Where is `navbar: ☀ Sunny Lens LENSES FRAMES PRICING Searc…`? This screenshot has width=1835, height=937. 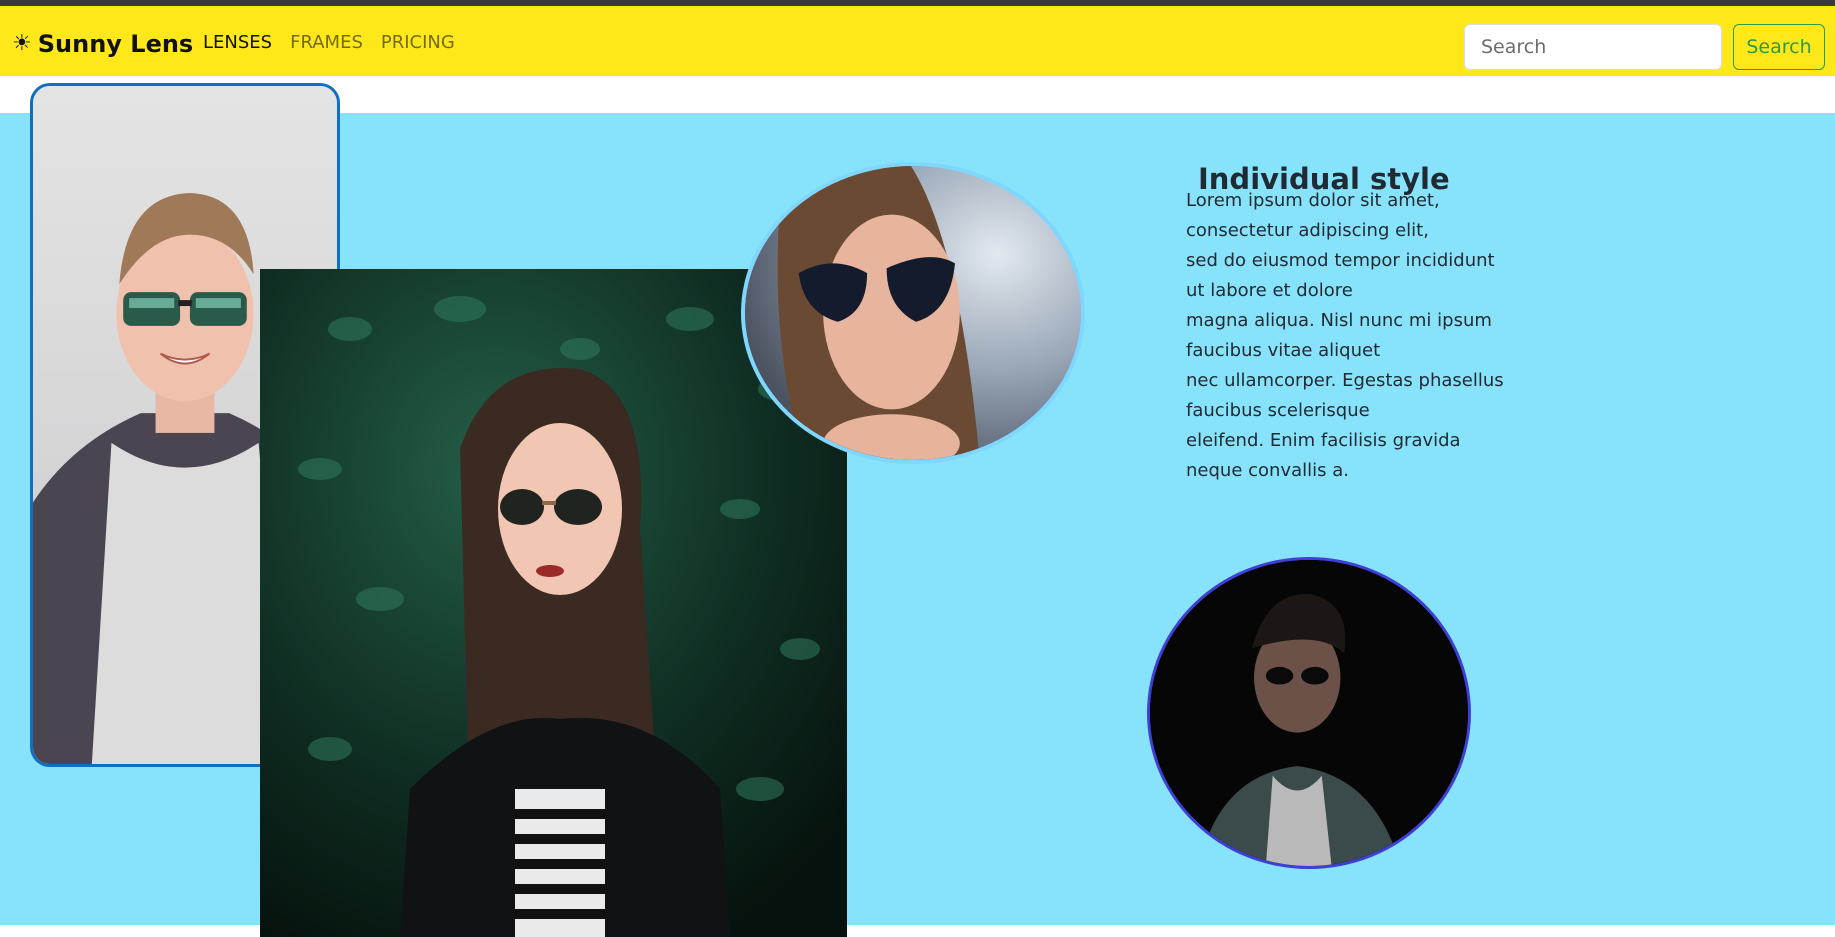 navbar: ☀ Sunny Lens LENSES FRAMES PRICING Searc… is located at coordinates (917, 41).